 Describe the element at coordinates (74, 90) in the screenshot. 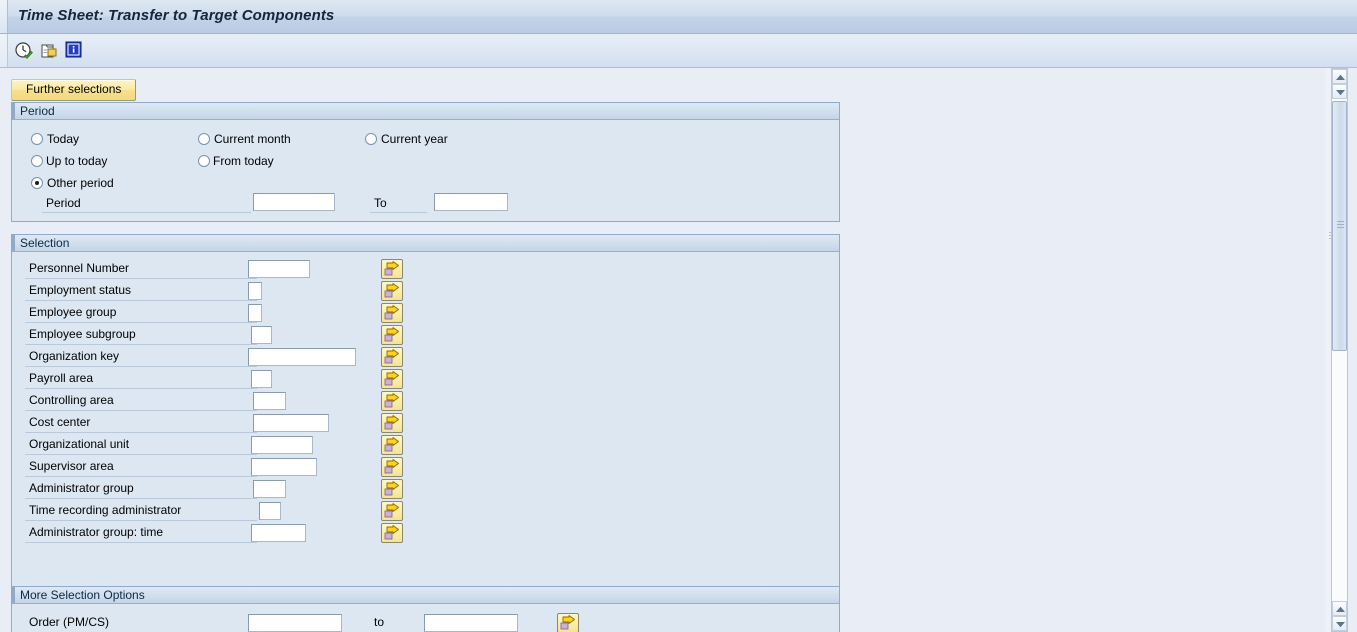

I see `further-selections-button: Further selections` at that location.